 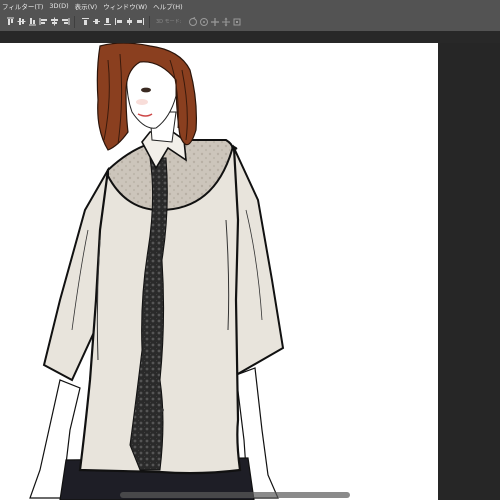 I want to click on rotate-3d-icon, so click(x=193, y=22).